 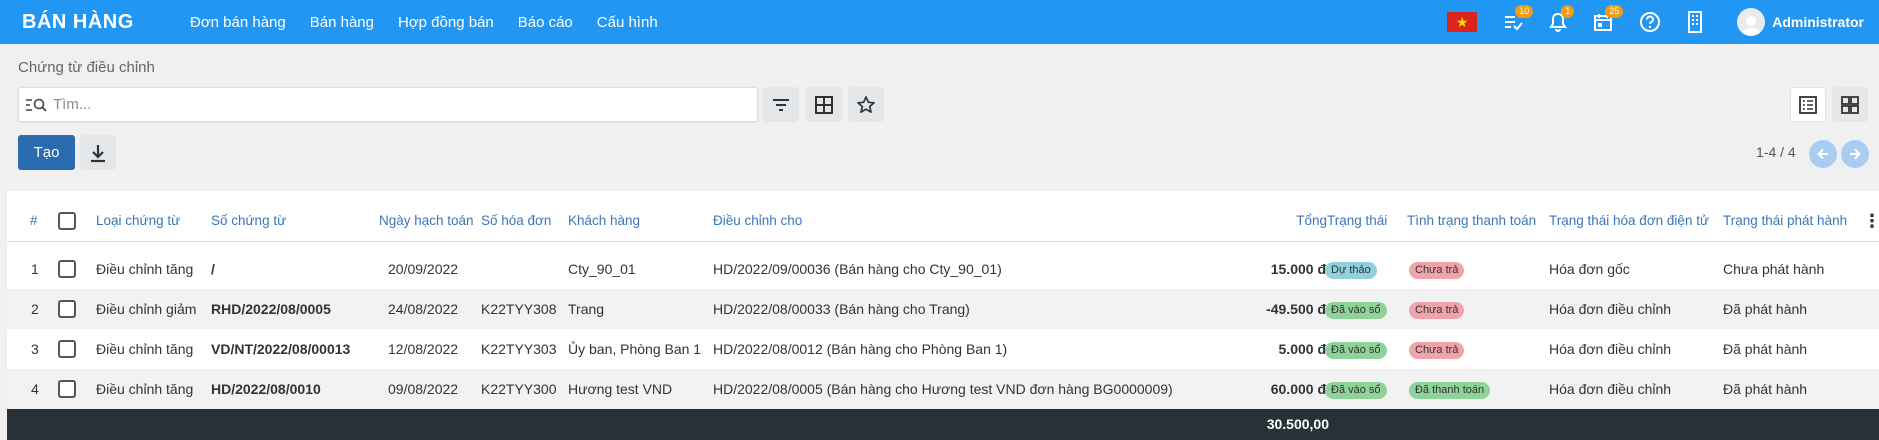 I want to click on filter-button, so click(x=781, y=104).